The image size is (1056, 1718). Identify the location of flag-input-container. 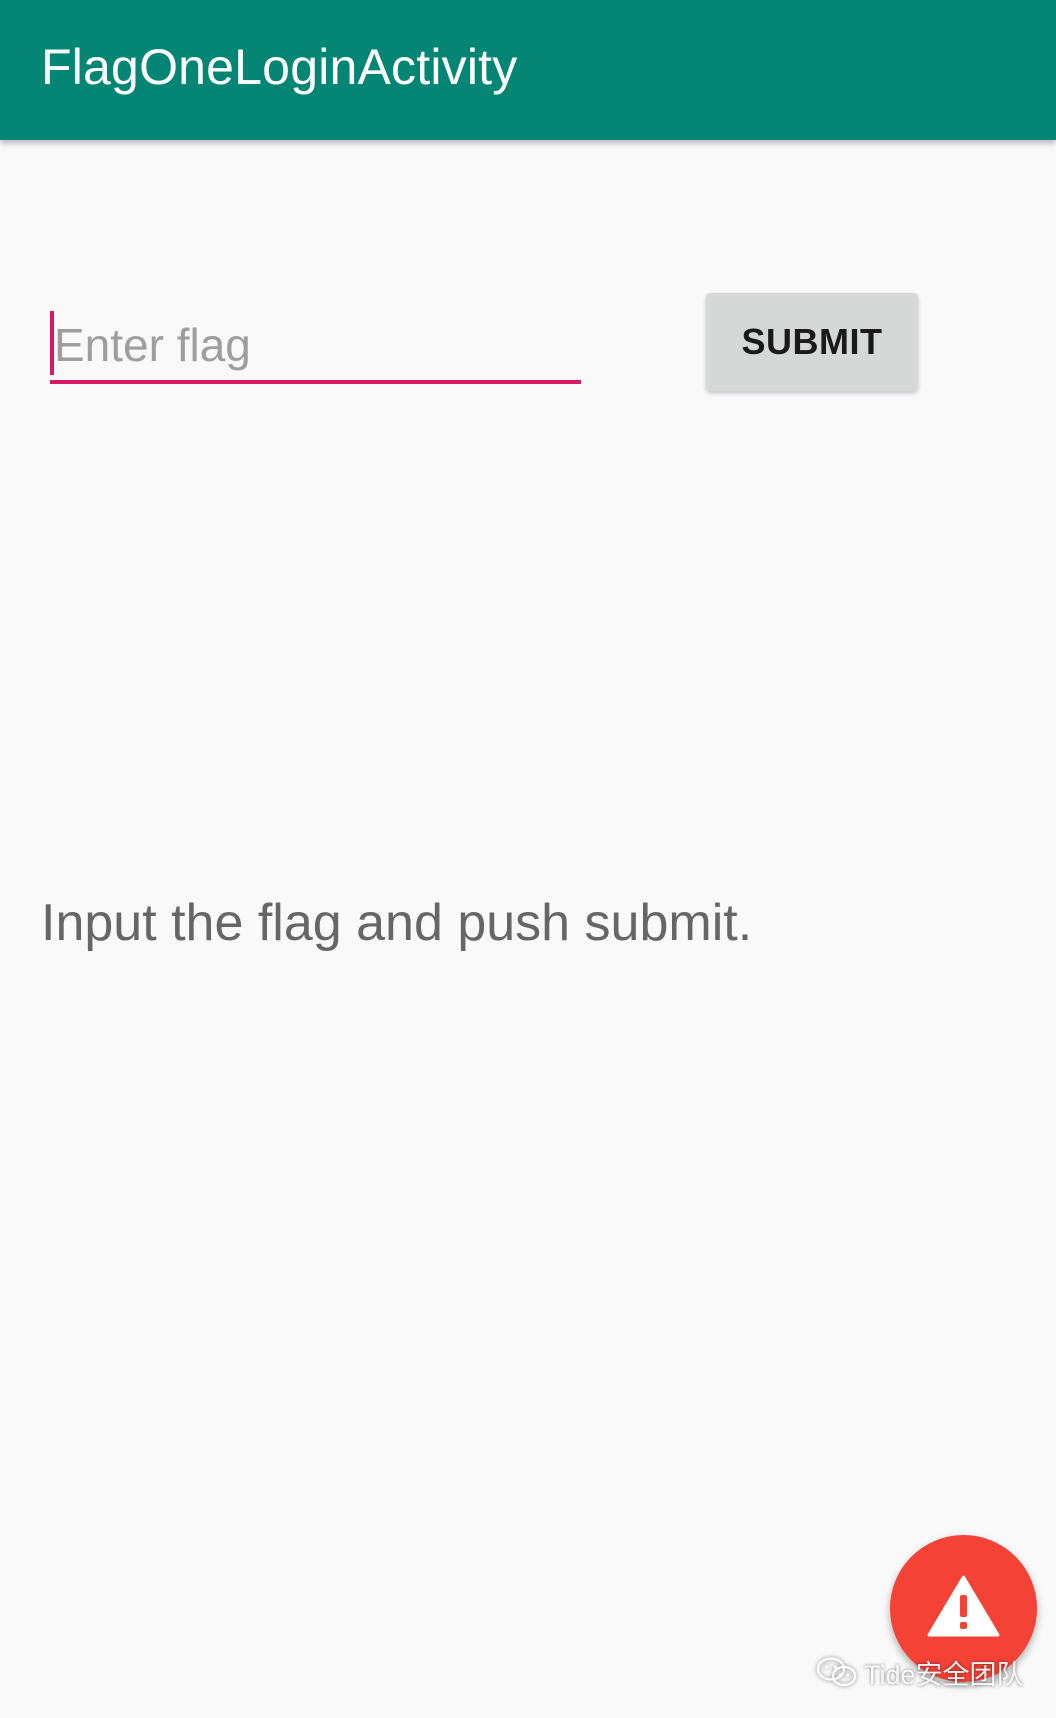
(315, 347).